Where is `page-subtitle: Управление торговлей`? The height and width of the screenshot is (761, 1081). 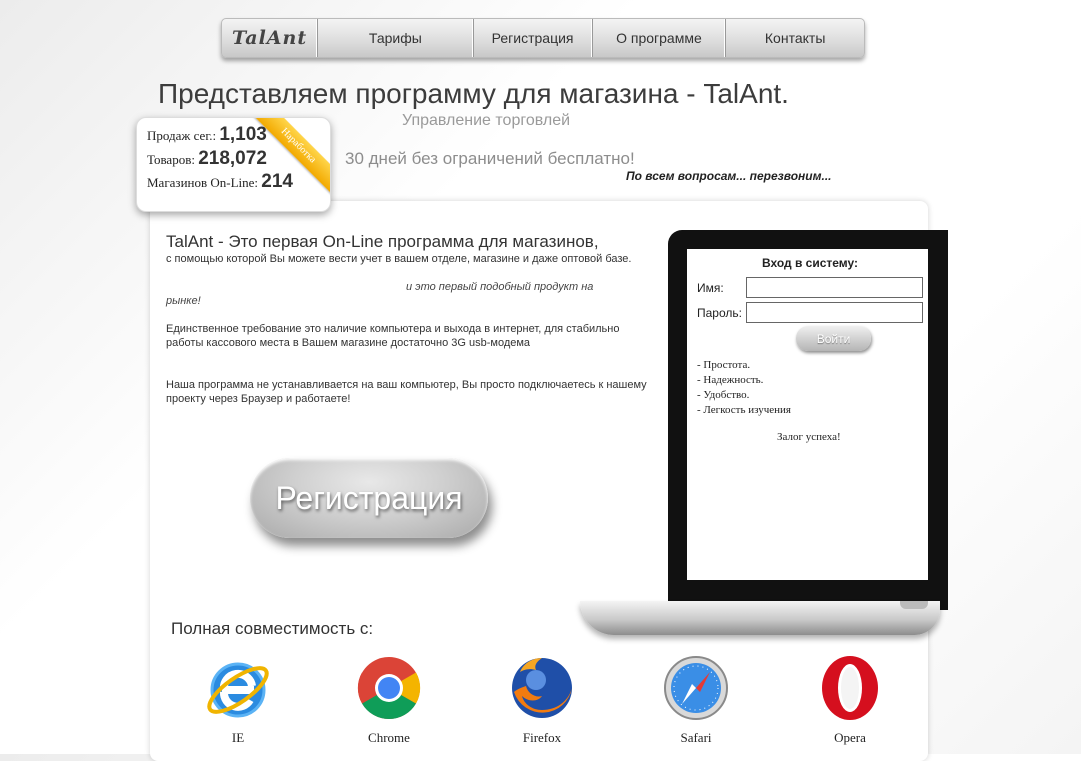 page-subtitle: Управление торговлей is located at coordinates (486, 120).